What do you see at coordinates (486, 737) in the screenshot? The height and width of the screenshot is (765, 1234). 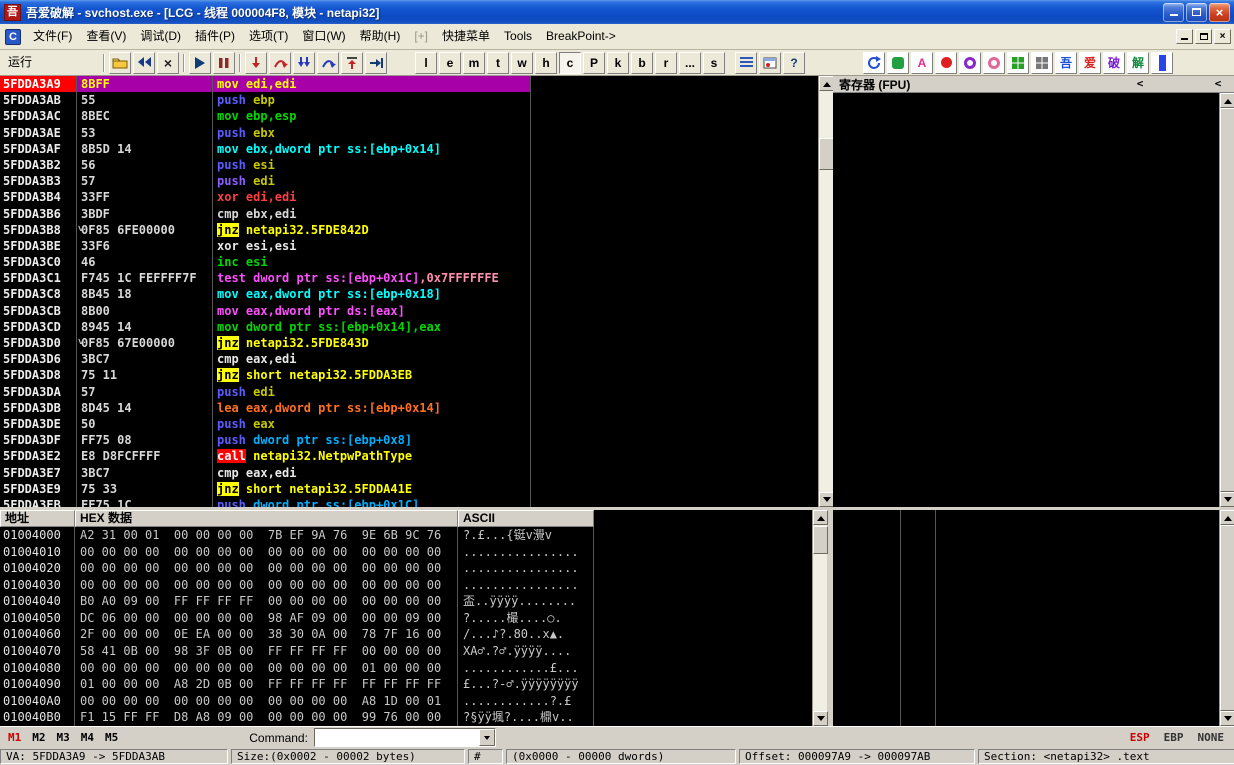 I see `combo-dropdown-button` at bounding box center [486, 737].